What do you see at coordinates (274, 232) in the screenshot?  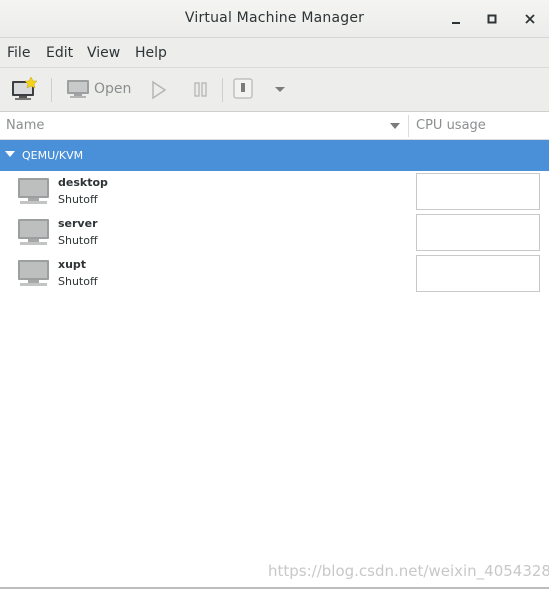 I see `vm-row: server Shutoff` at bounding box center [274, 232].